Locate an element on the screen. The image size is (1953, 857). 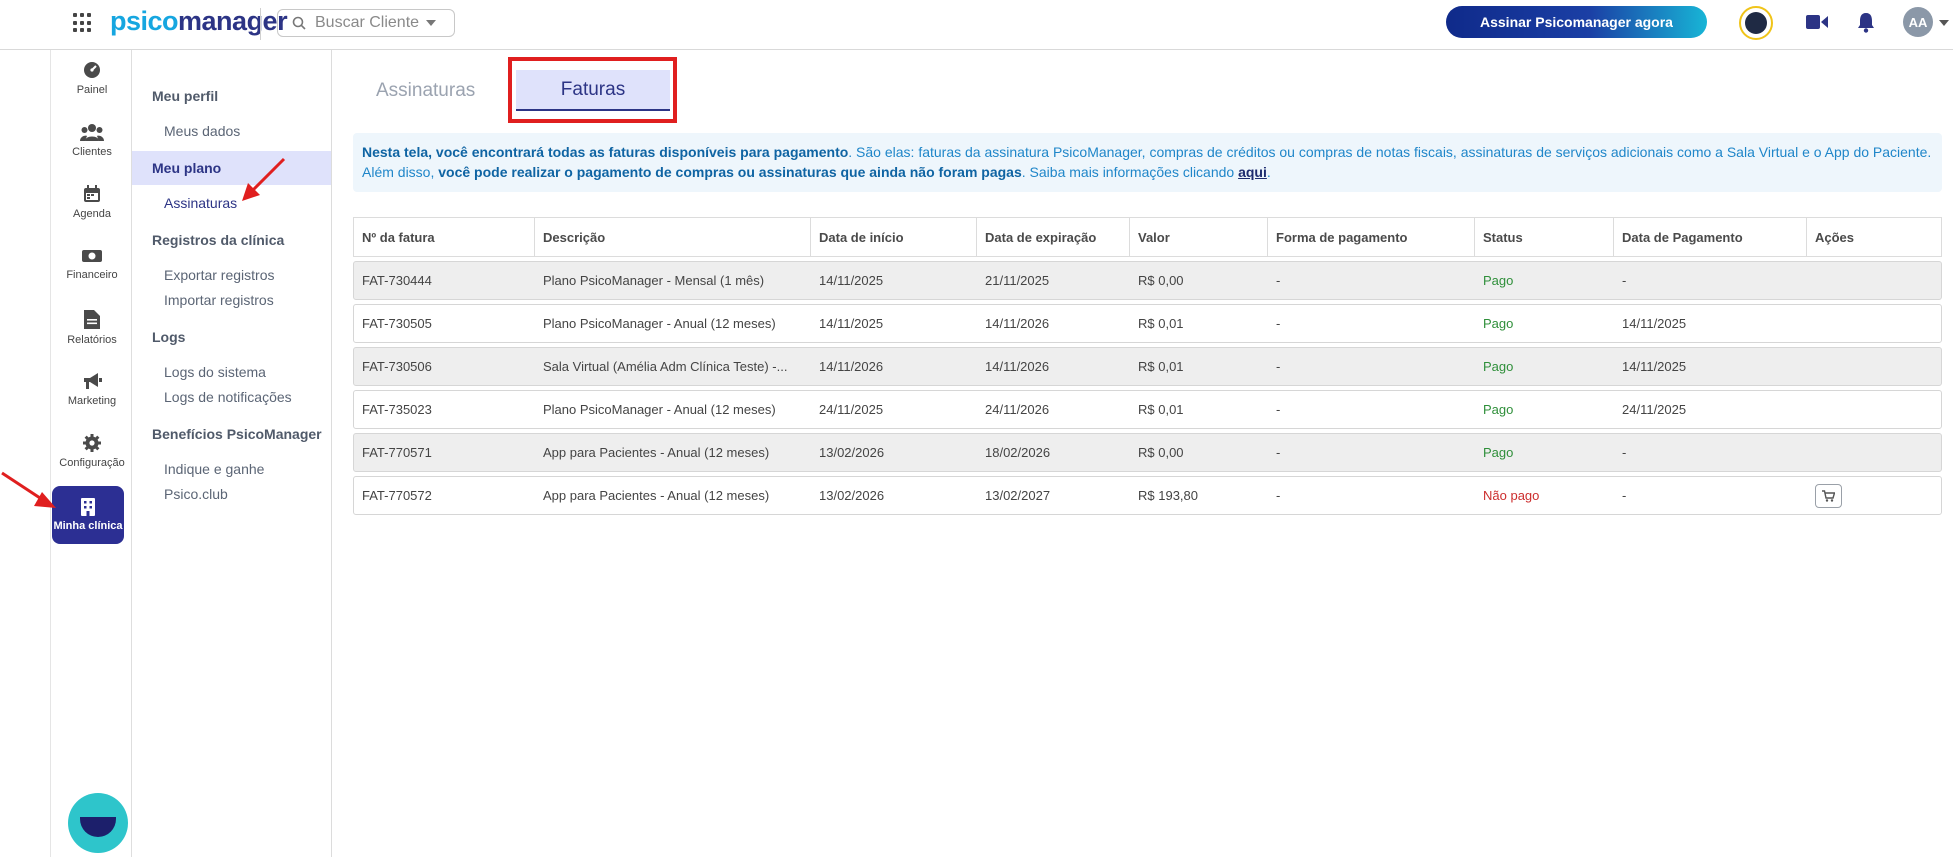
divider is located at coordinates (260, 24).